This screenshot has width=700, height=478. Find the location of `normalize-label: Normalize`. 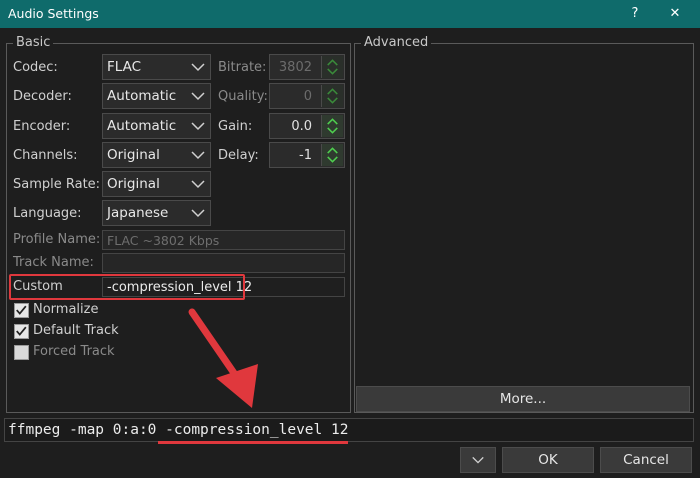

normalize-label: Normalize is located at coordinates (66, 309).